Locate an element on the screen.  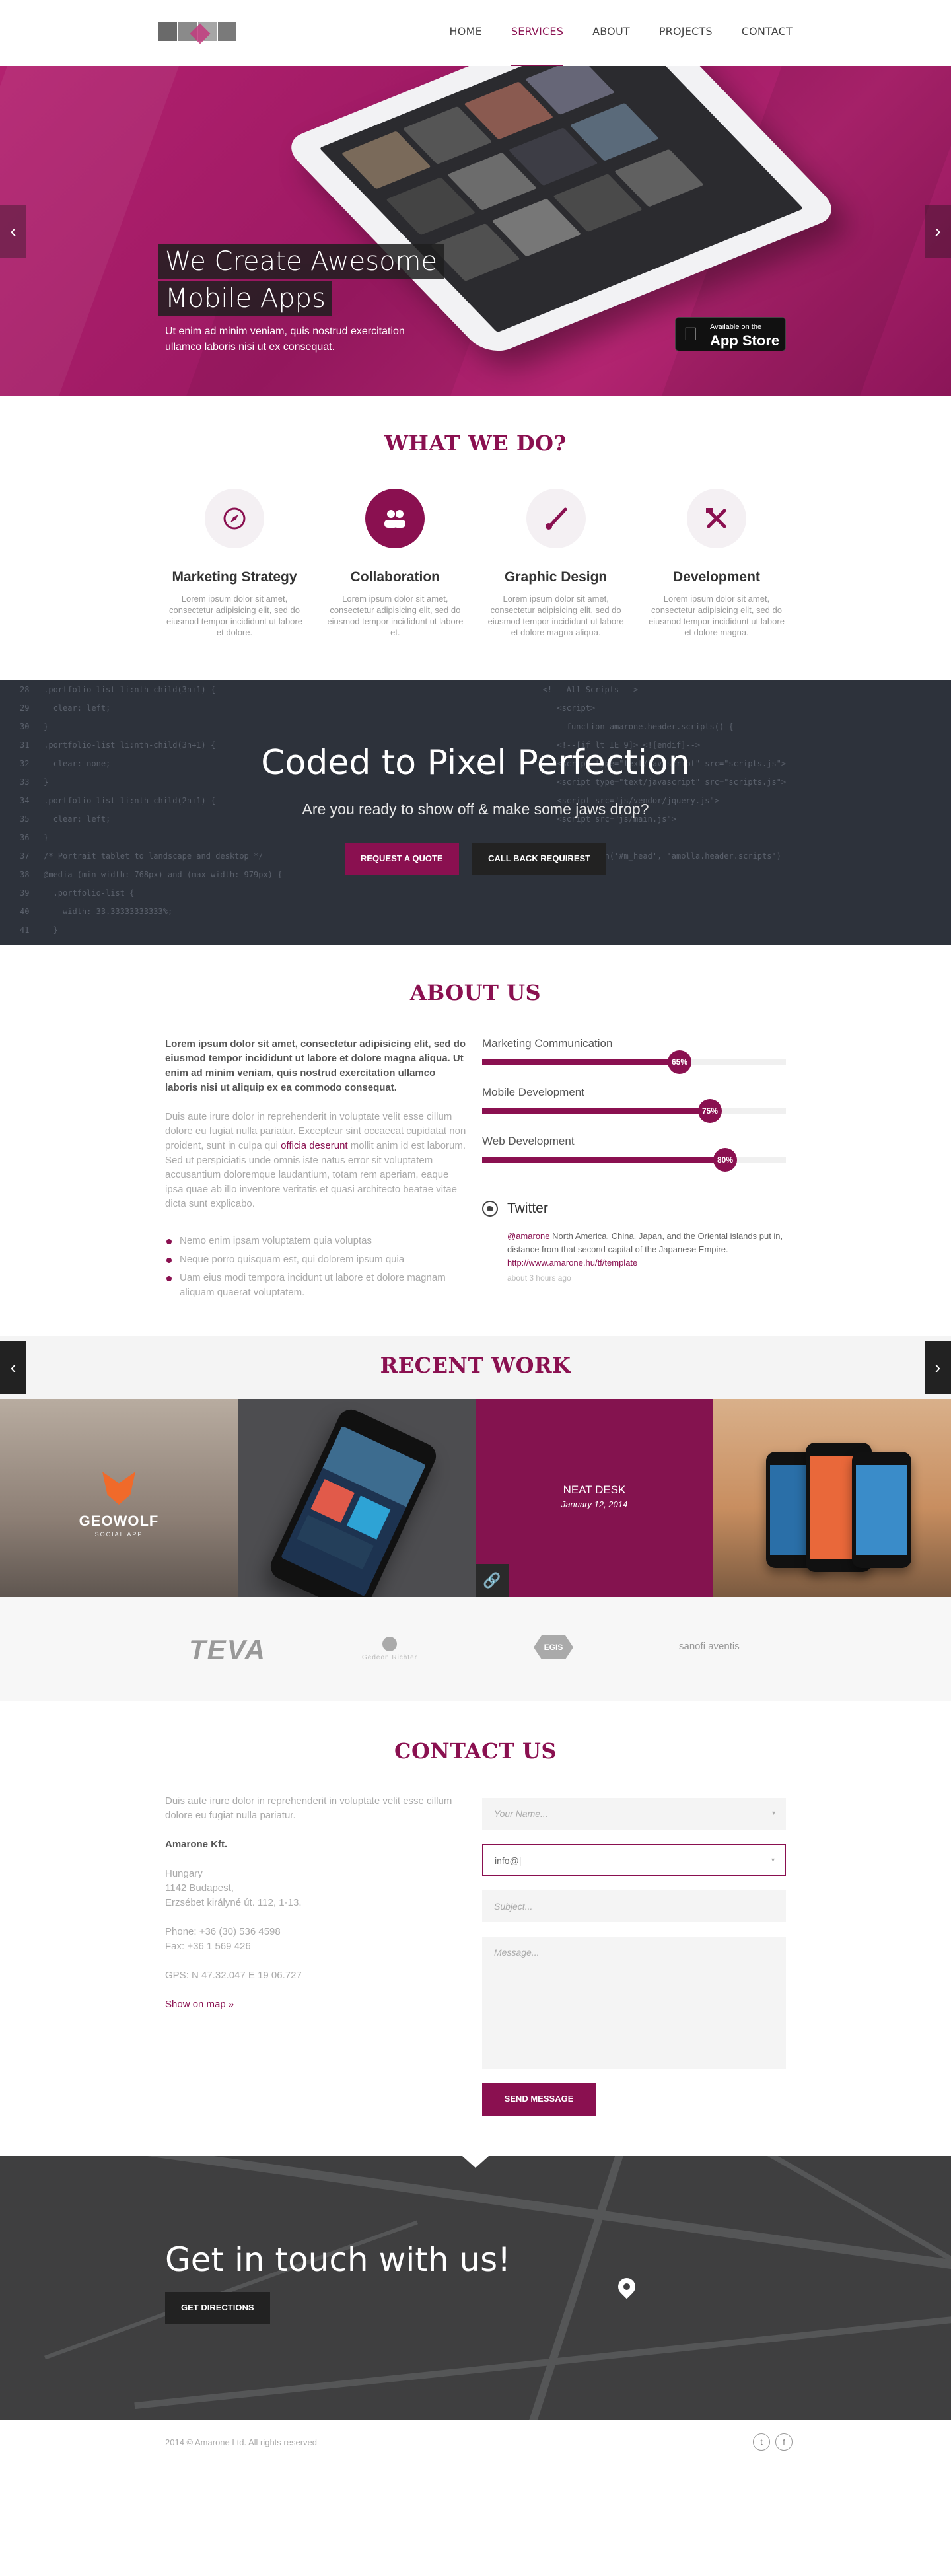
work-item-weather is located at coordinates (832, 1498).